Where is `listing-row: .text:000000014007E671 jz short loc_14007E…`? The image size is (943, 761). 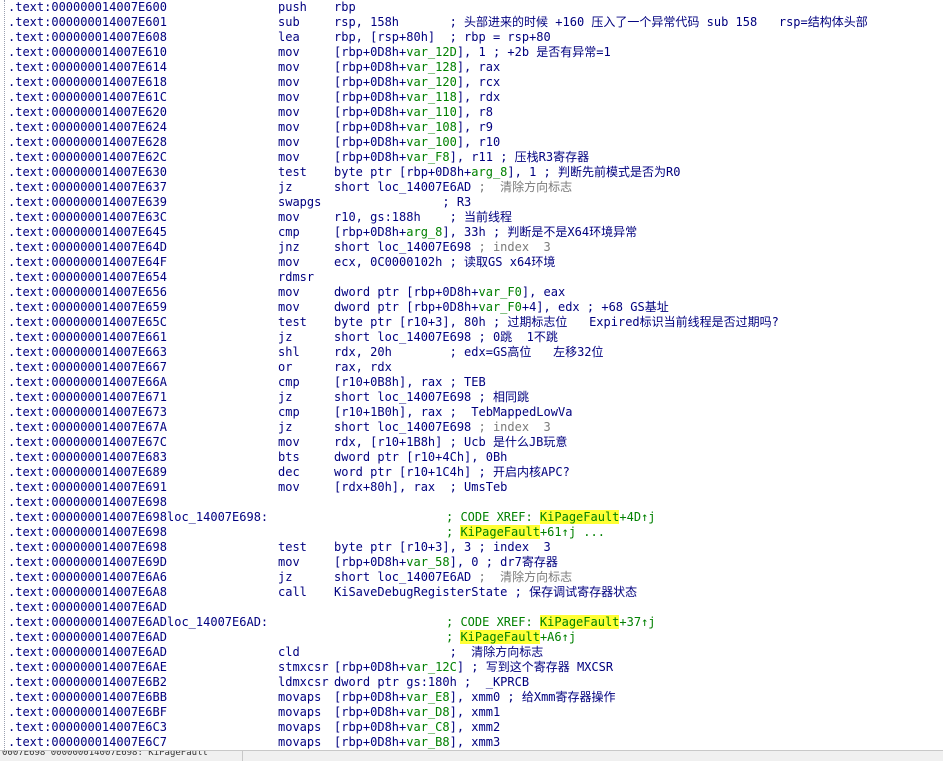 listing-row: .text:000000014007E671 jz short loc_14007E… is located at coordinates (471, 397).